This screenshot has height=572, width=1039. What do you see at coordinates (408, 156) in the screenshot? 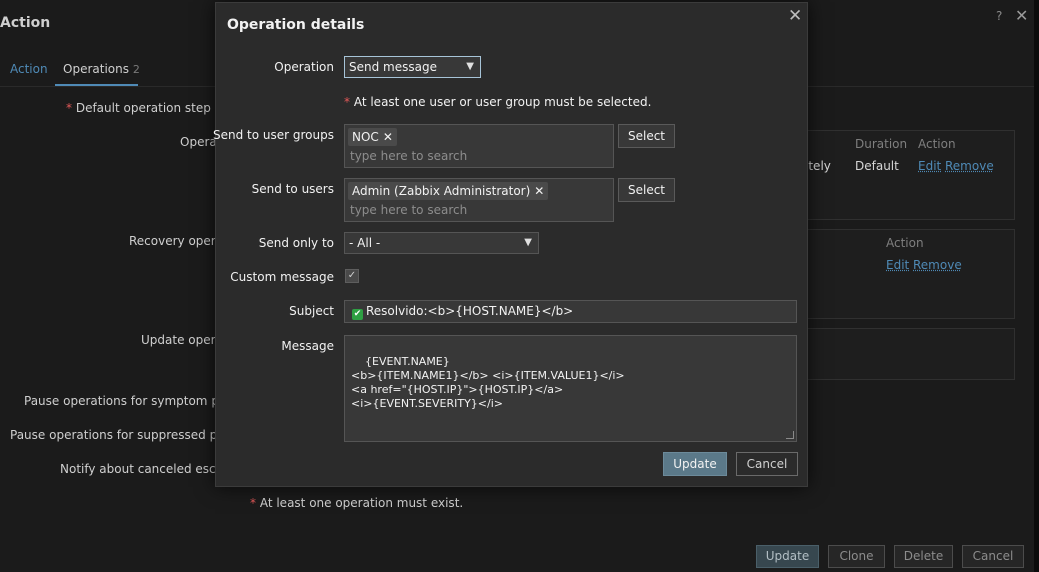
I see `user-groups-search-input: type here to search` at bounding box center [408, 156].